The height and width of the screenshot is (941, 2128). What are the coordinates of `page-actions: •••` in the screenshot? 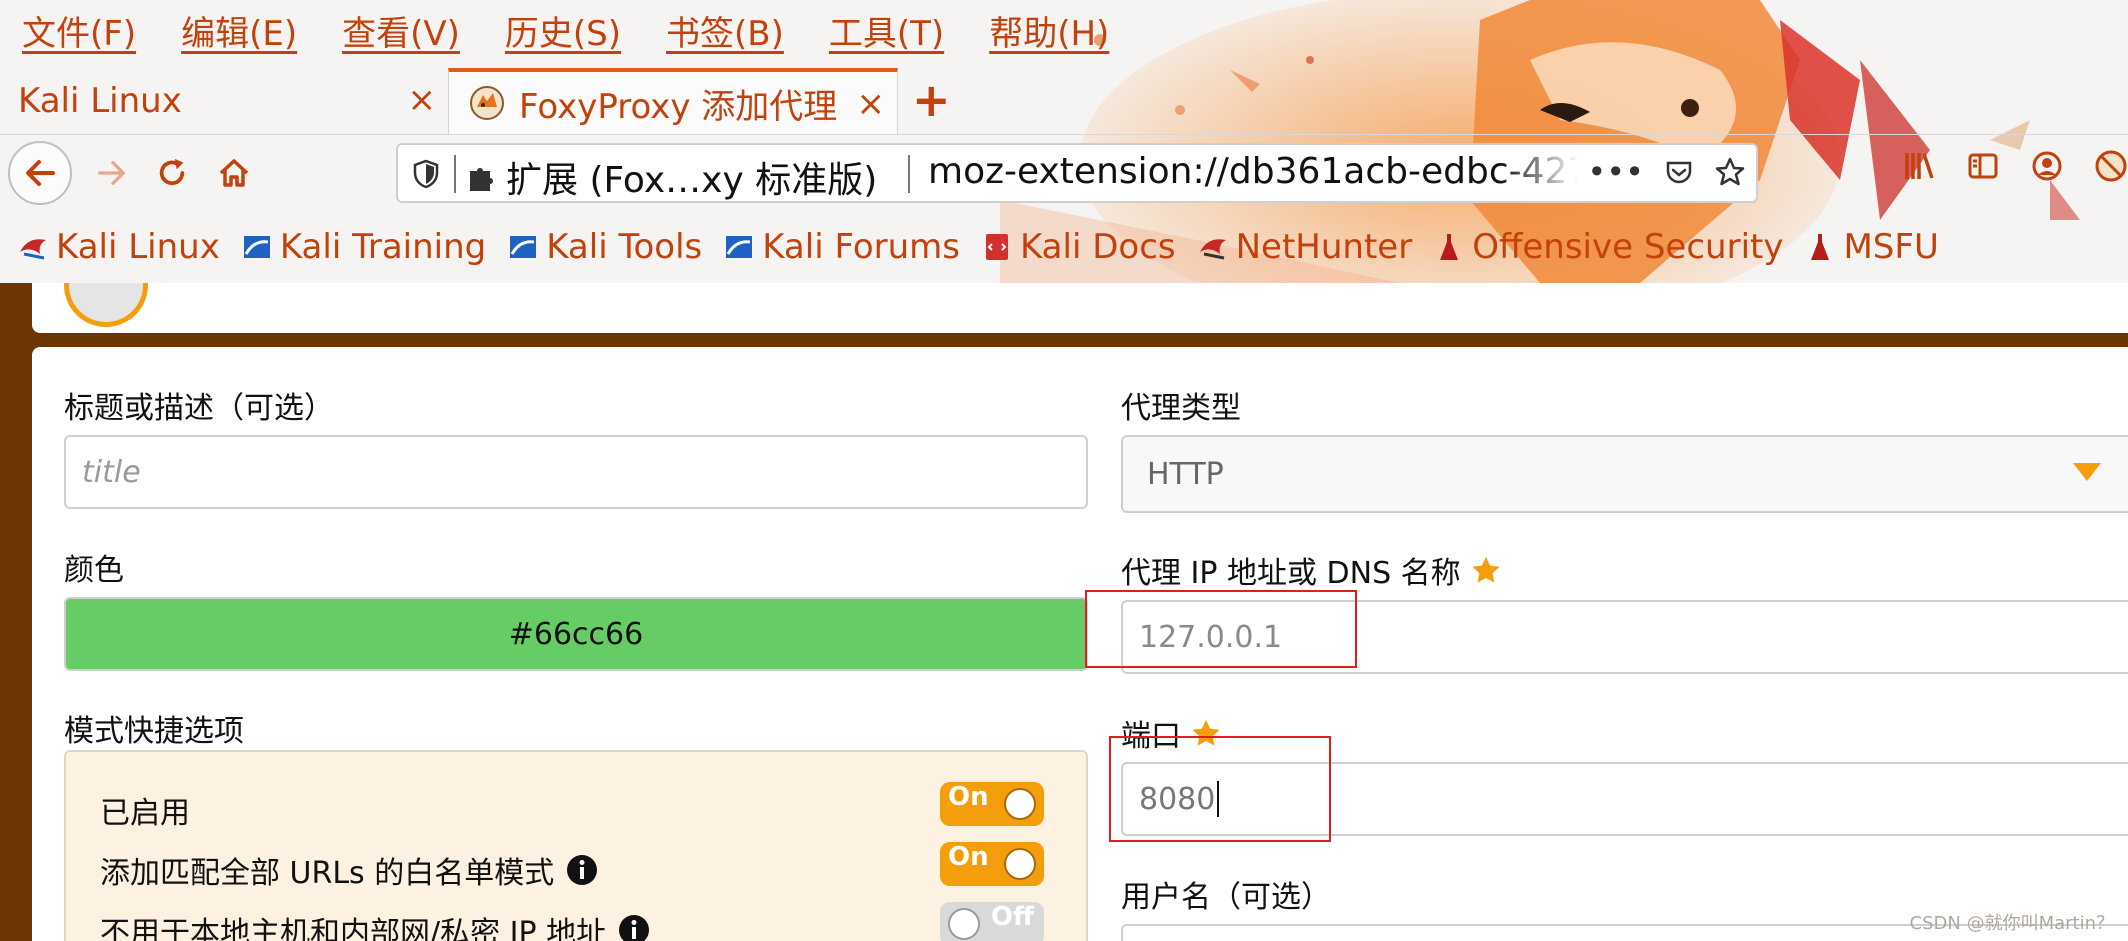 It's located at (1666, 172).